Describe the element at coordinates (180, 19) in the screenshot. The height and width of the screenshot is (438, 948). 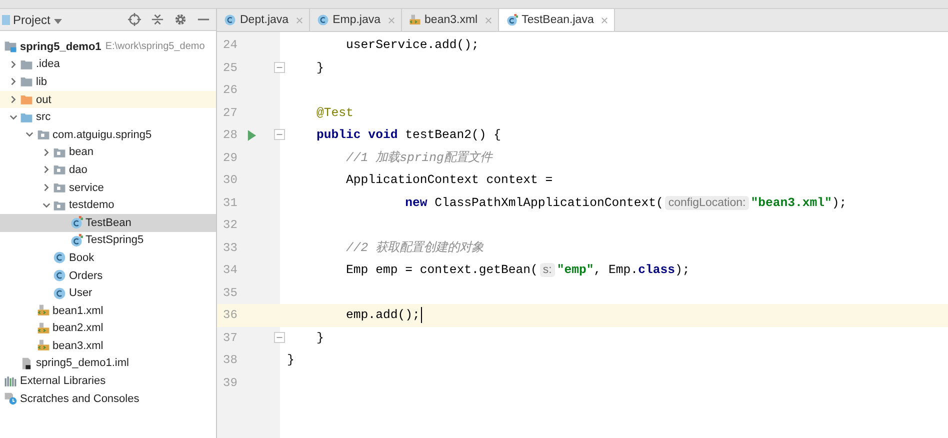
I see `settings-icon` at that location.